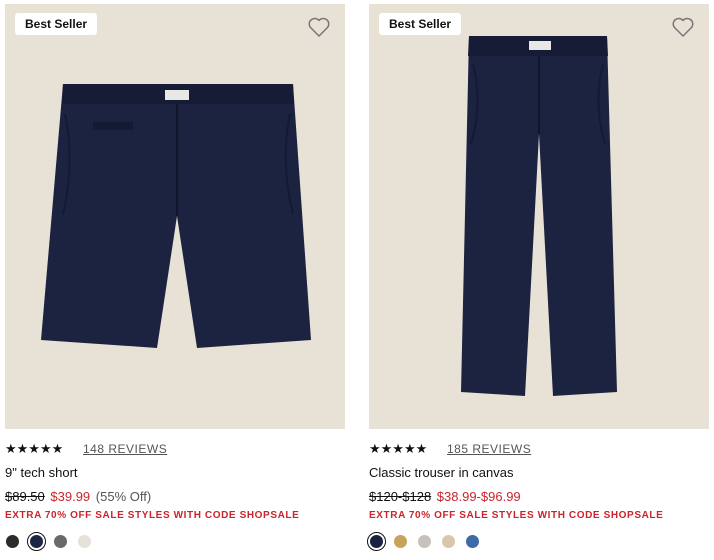  Describe the element at coordinates (175, 496) in the screenshot. I see `price-row: $89.50 $39.99 (55% Off)` at that location.